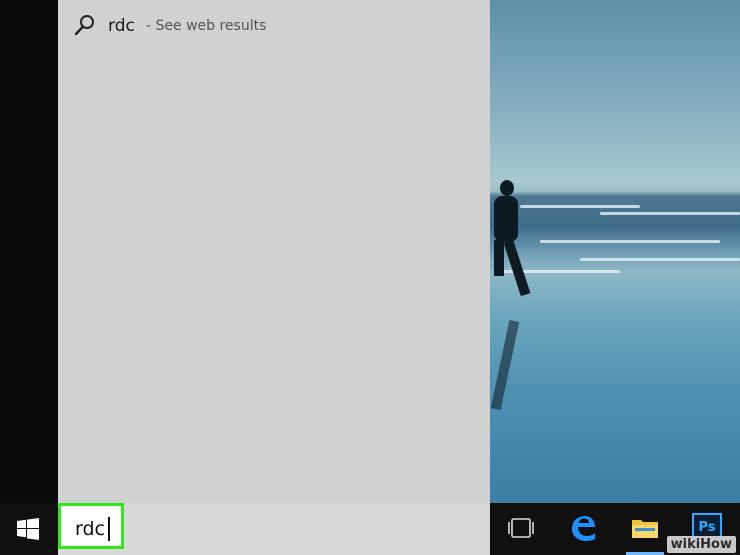  What do you see at coordinates (506, 219) in the screenshot?
I see `runner-body` at bounding box center [506, 219].